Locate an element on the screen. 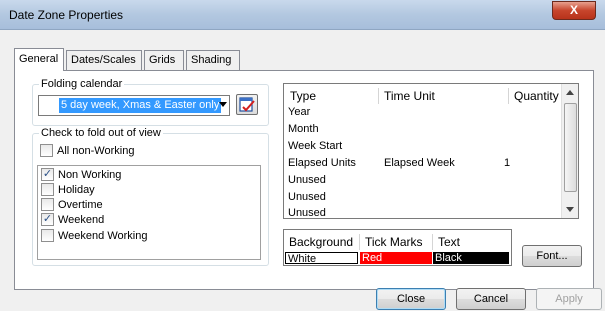 This screenshot has height=311, width=605. fold-item-holiday: Holiday is located at coordinates (68, 190).